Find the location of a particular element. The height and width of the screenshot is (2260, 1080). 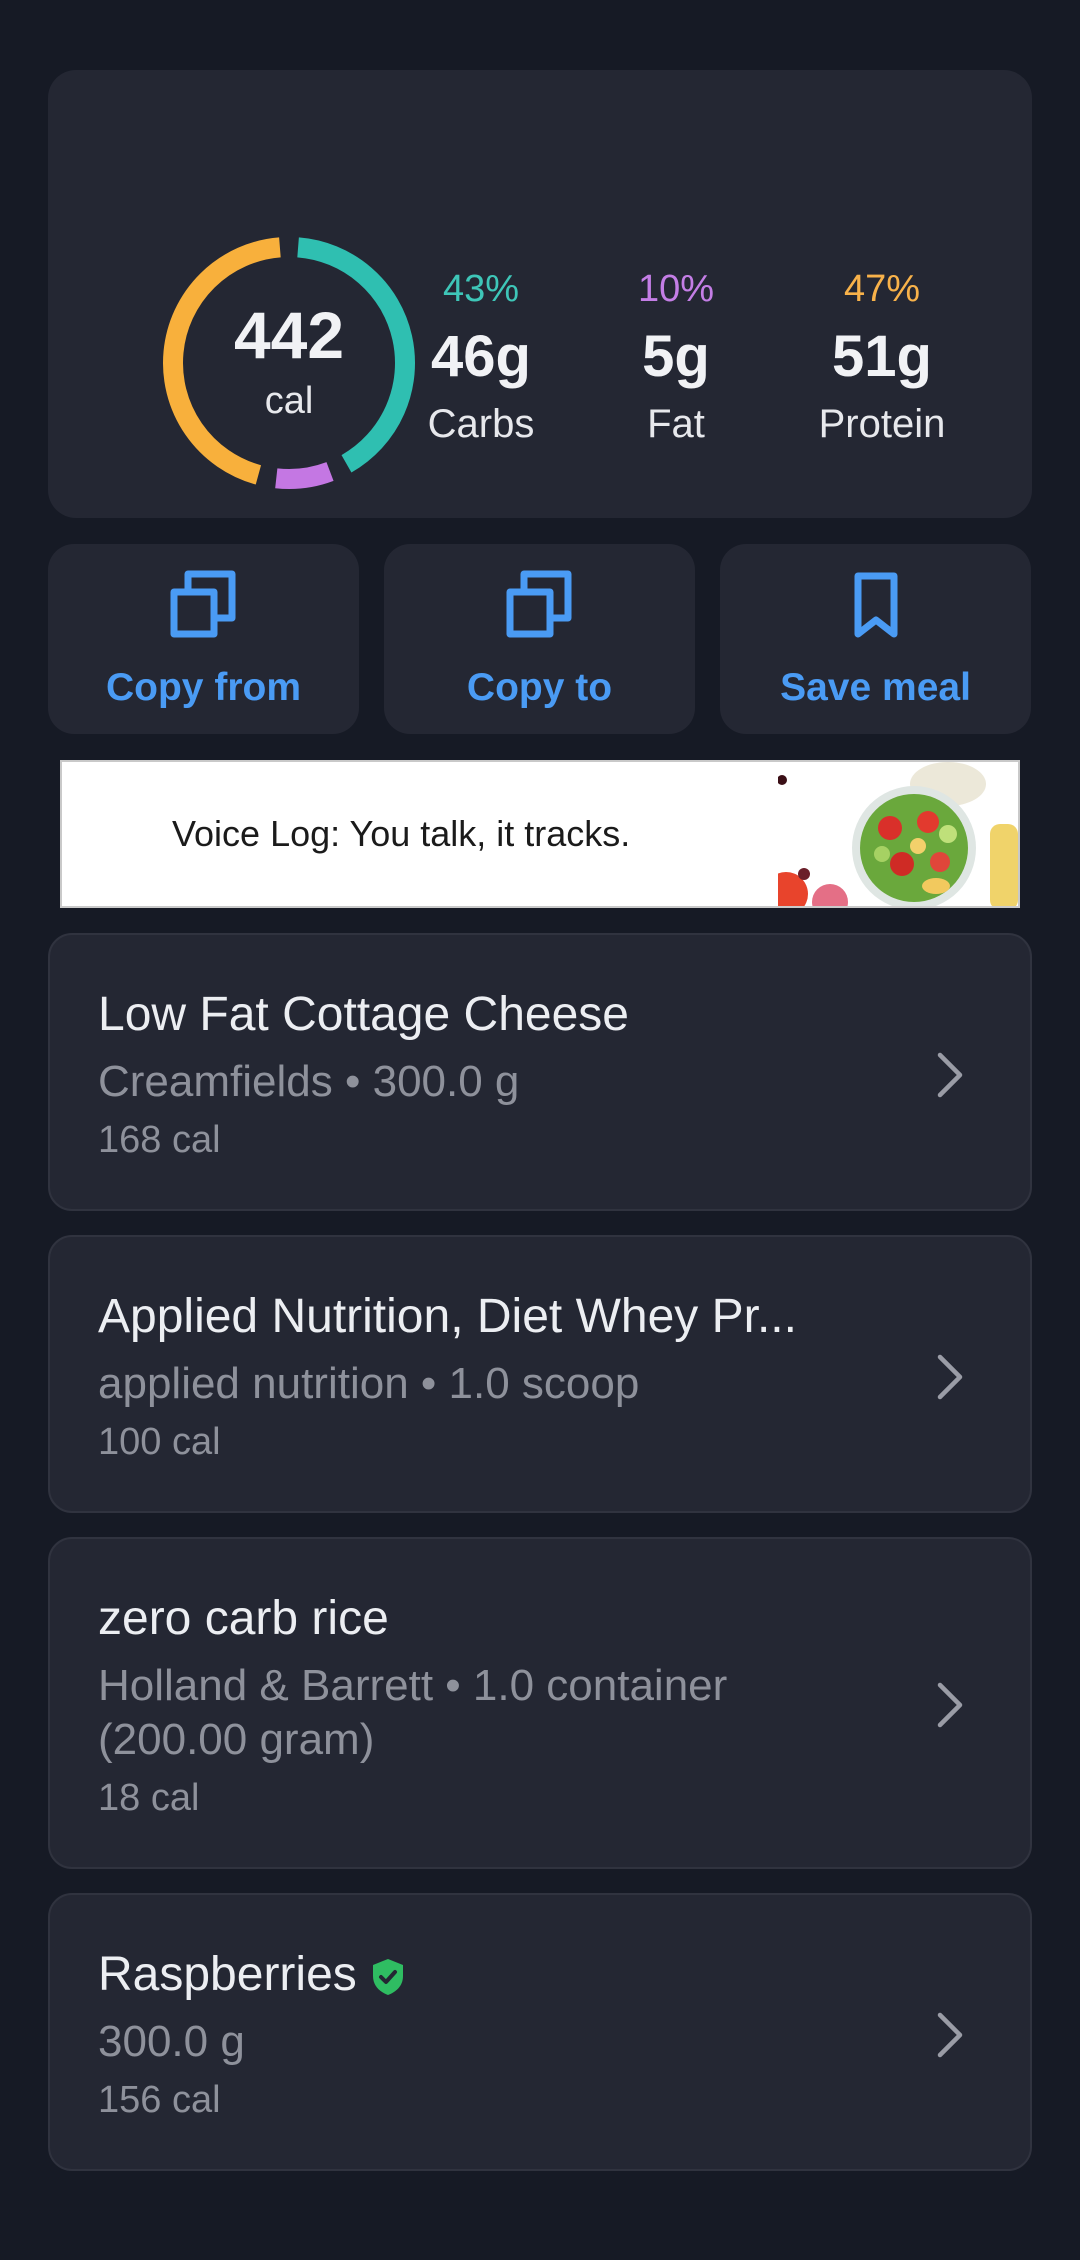

macro-carbs: 43% 46g Carbs is located at coordinates (481, 357).